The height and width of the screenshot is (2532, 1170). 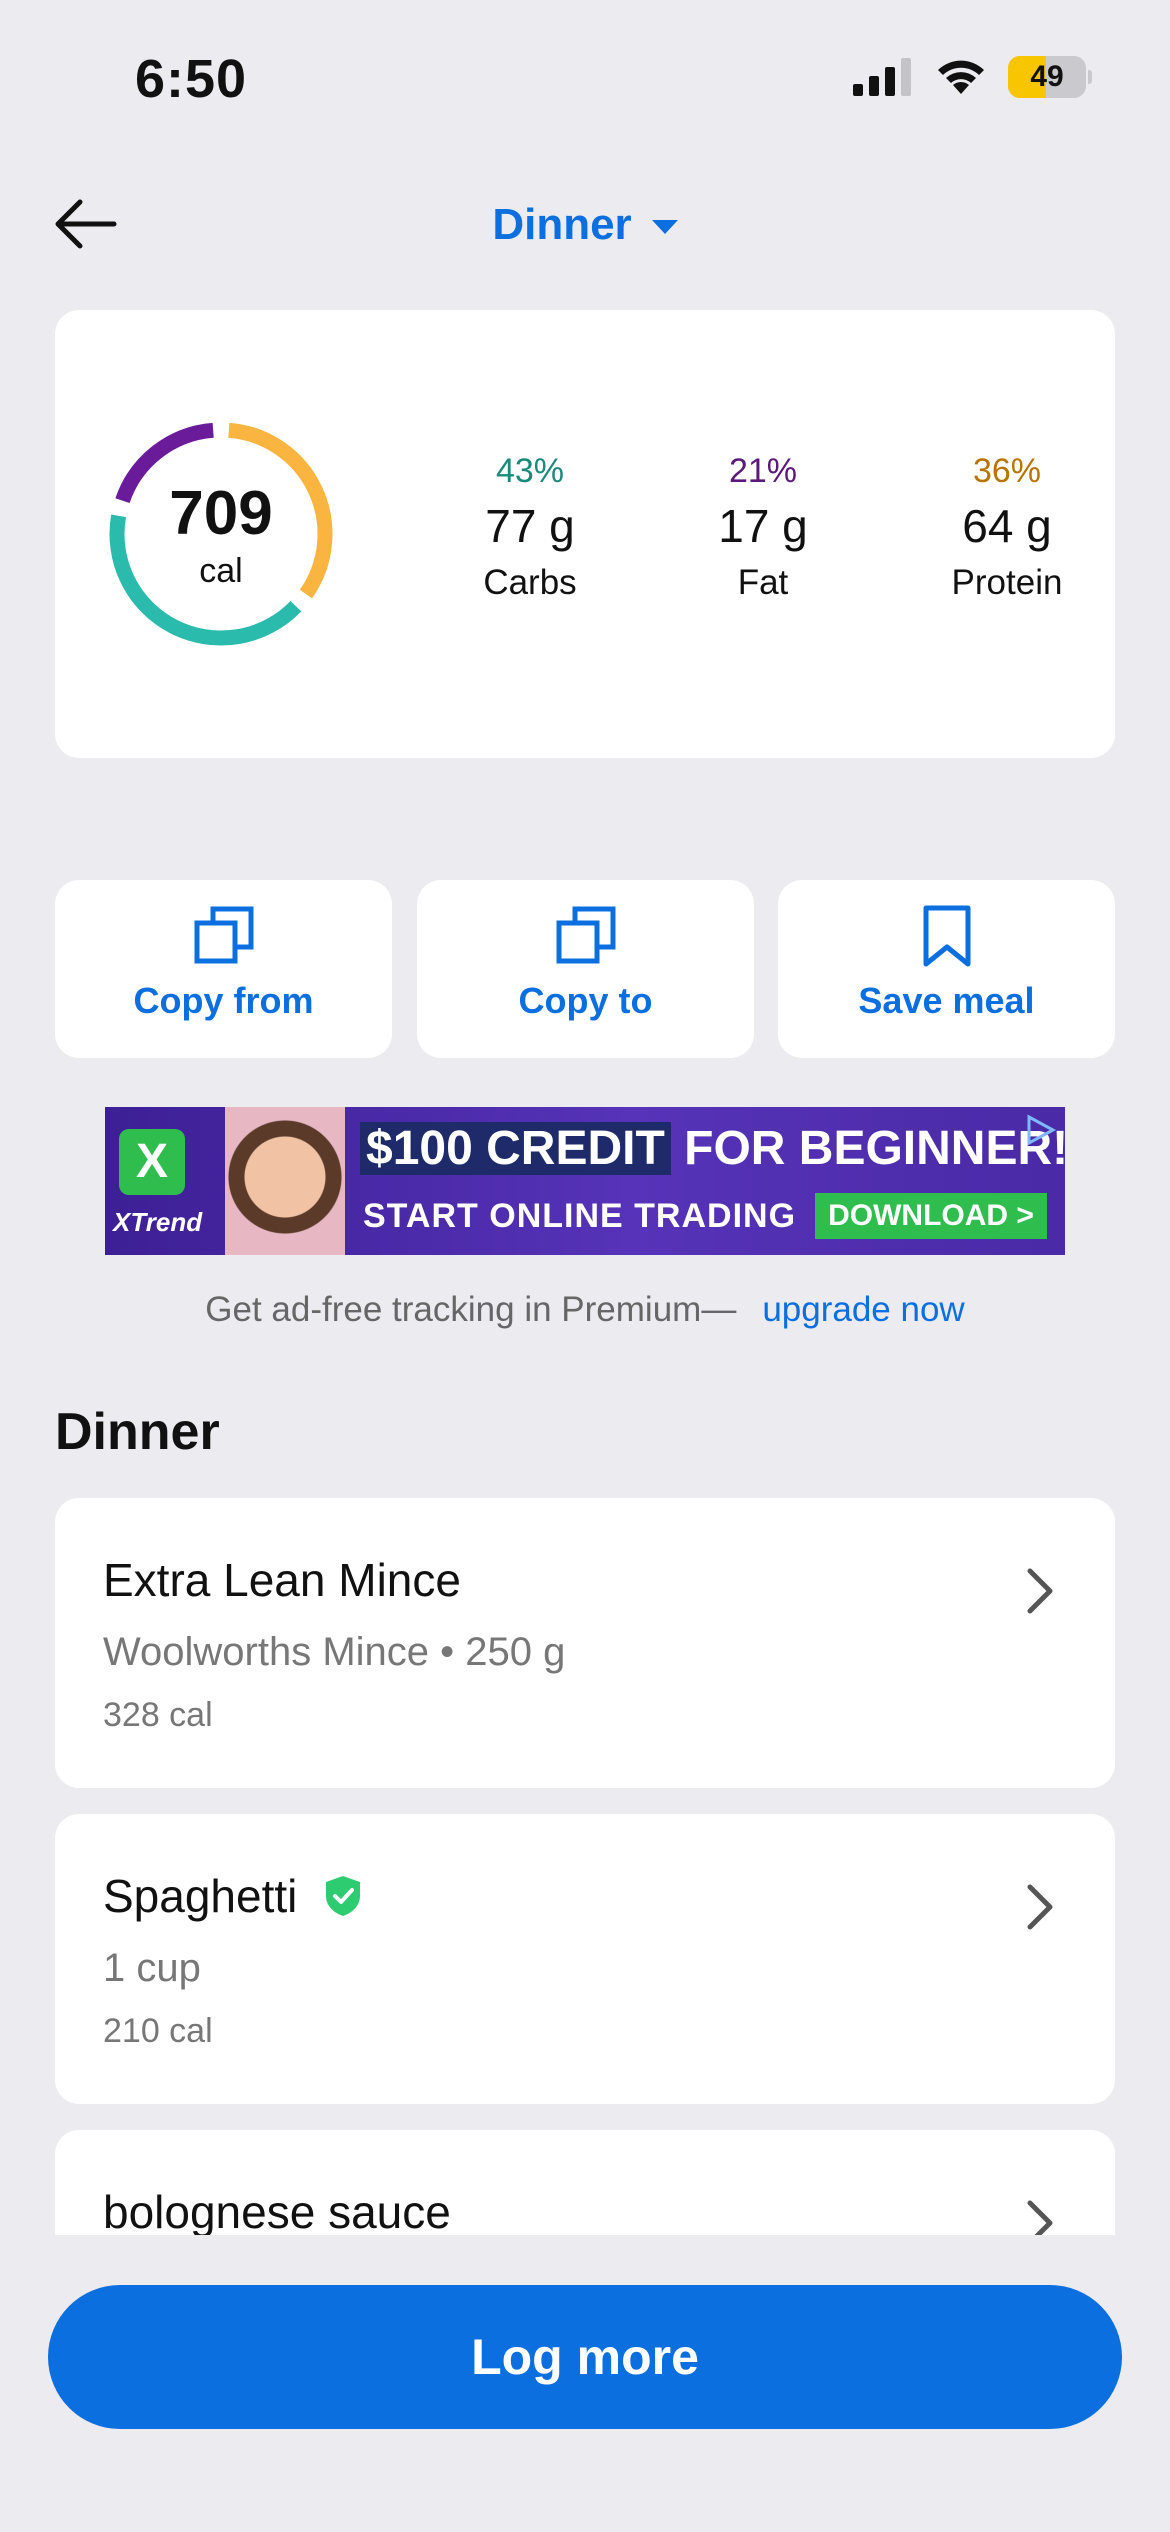 I want to click on food-calories: 328 cal, so click(x=158, y=1715).